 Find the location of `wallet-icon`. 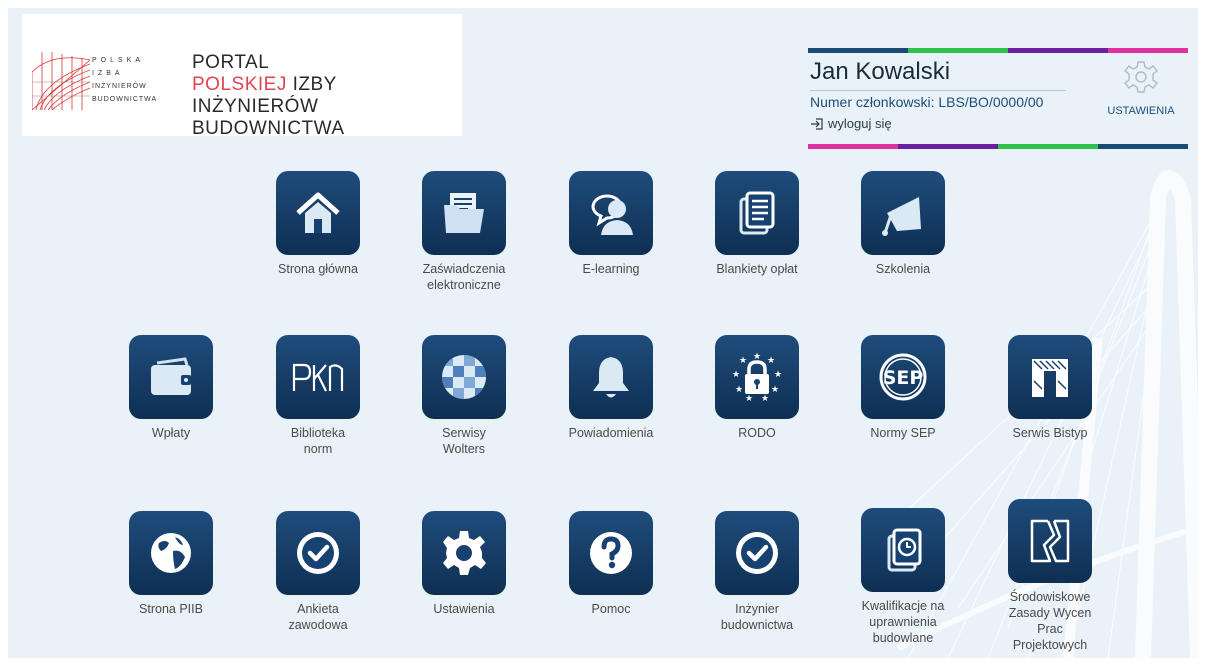

wallet-icon is located at coordinates (171, 376).